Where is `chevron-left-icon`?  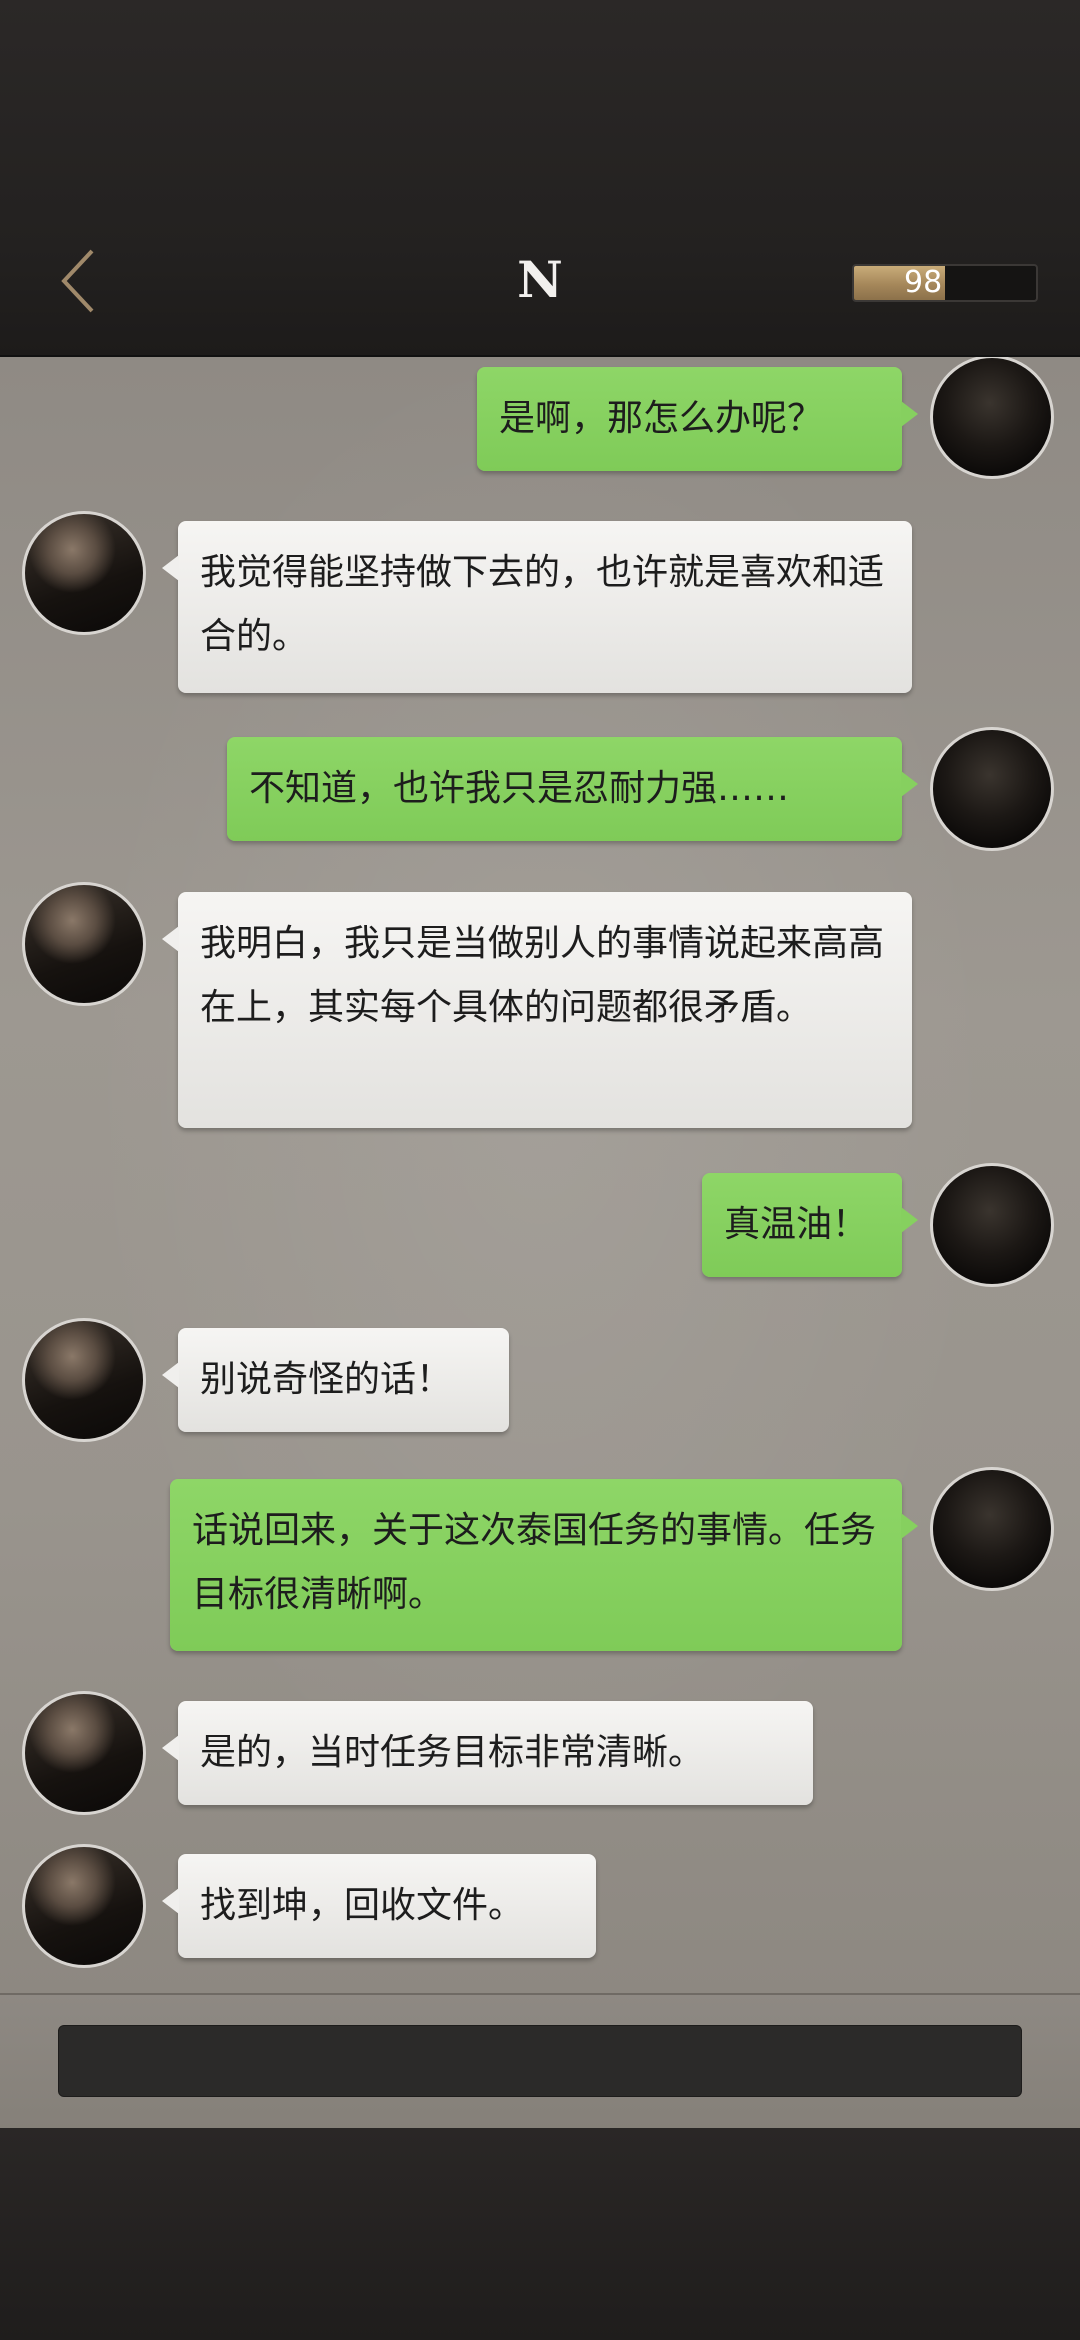
chevron-left-icon is located at coordinates (77, 281).